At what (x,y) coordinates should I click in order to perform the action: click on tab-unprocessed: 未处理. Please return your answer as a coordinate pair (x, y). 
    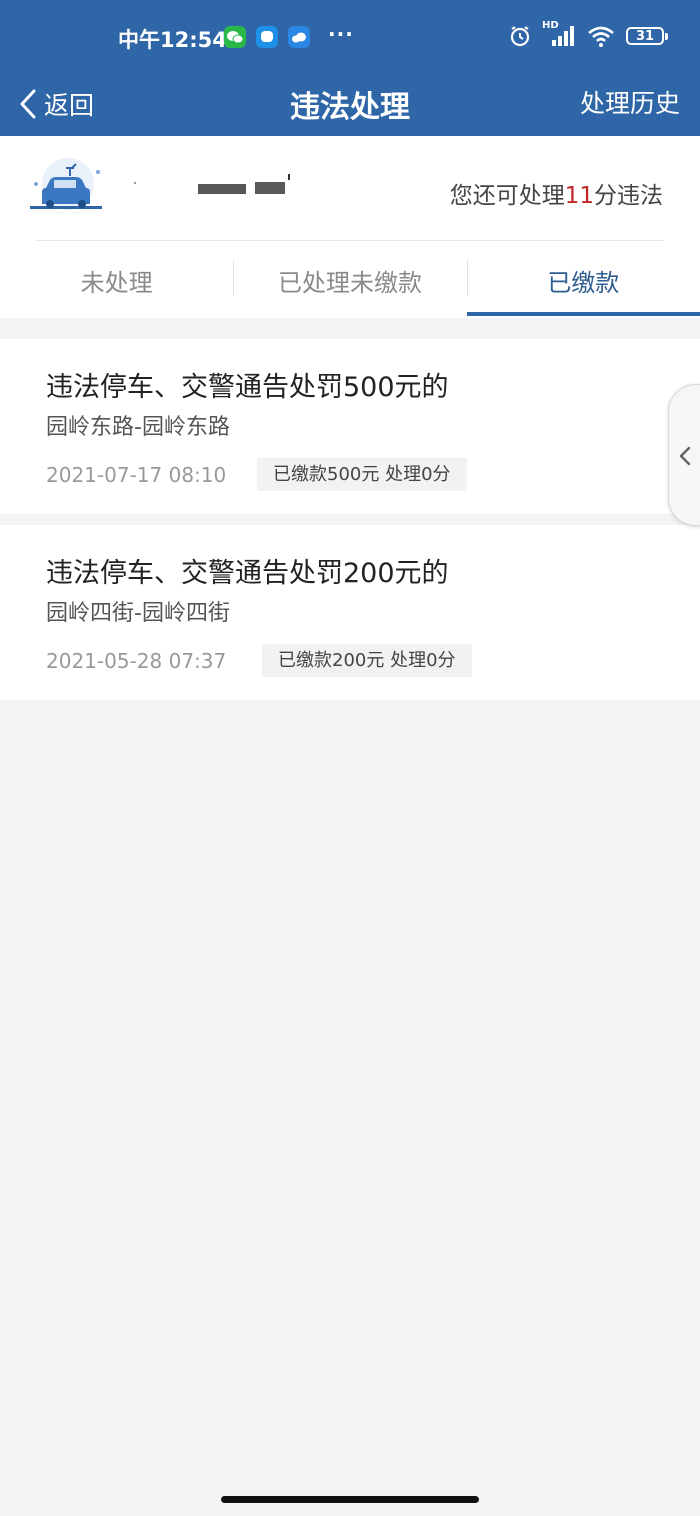
    Looking at the image, I should click on (116, 280).